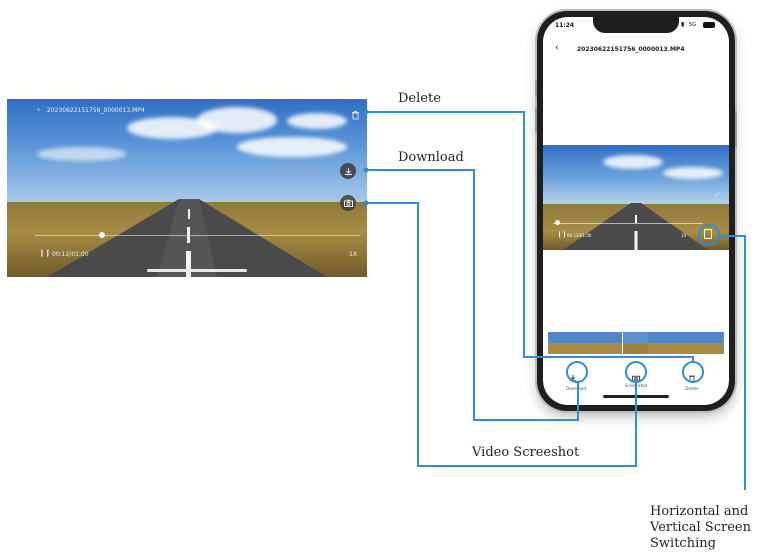 Image resolution: width=760 pixels, height=556 pixels. Describe the element at coordinates (683, 543) in the screenshot. I see `orientation-callout-line3: Switching` at that location.